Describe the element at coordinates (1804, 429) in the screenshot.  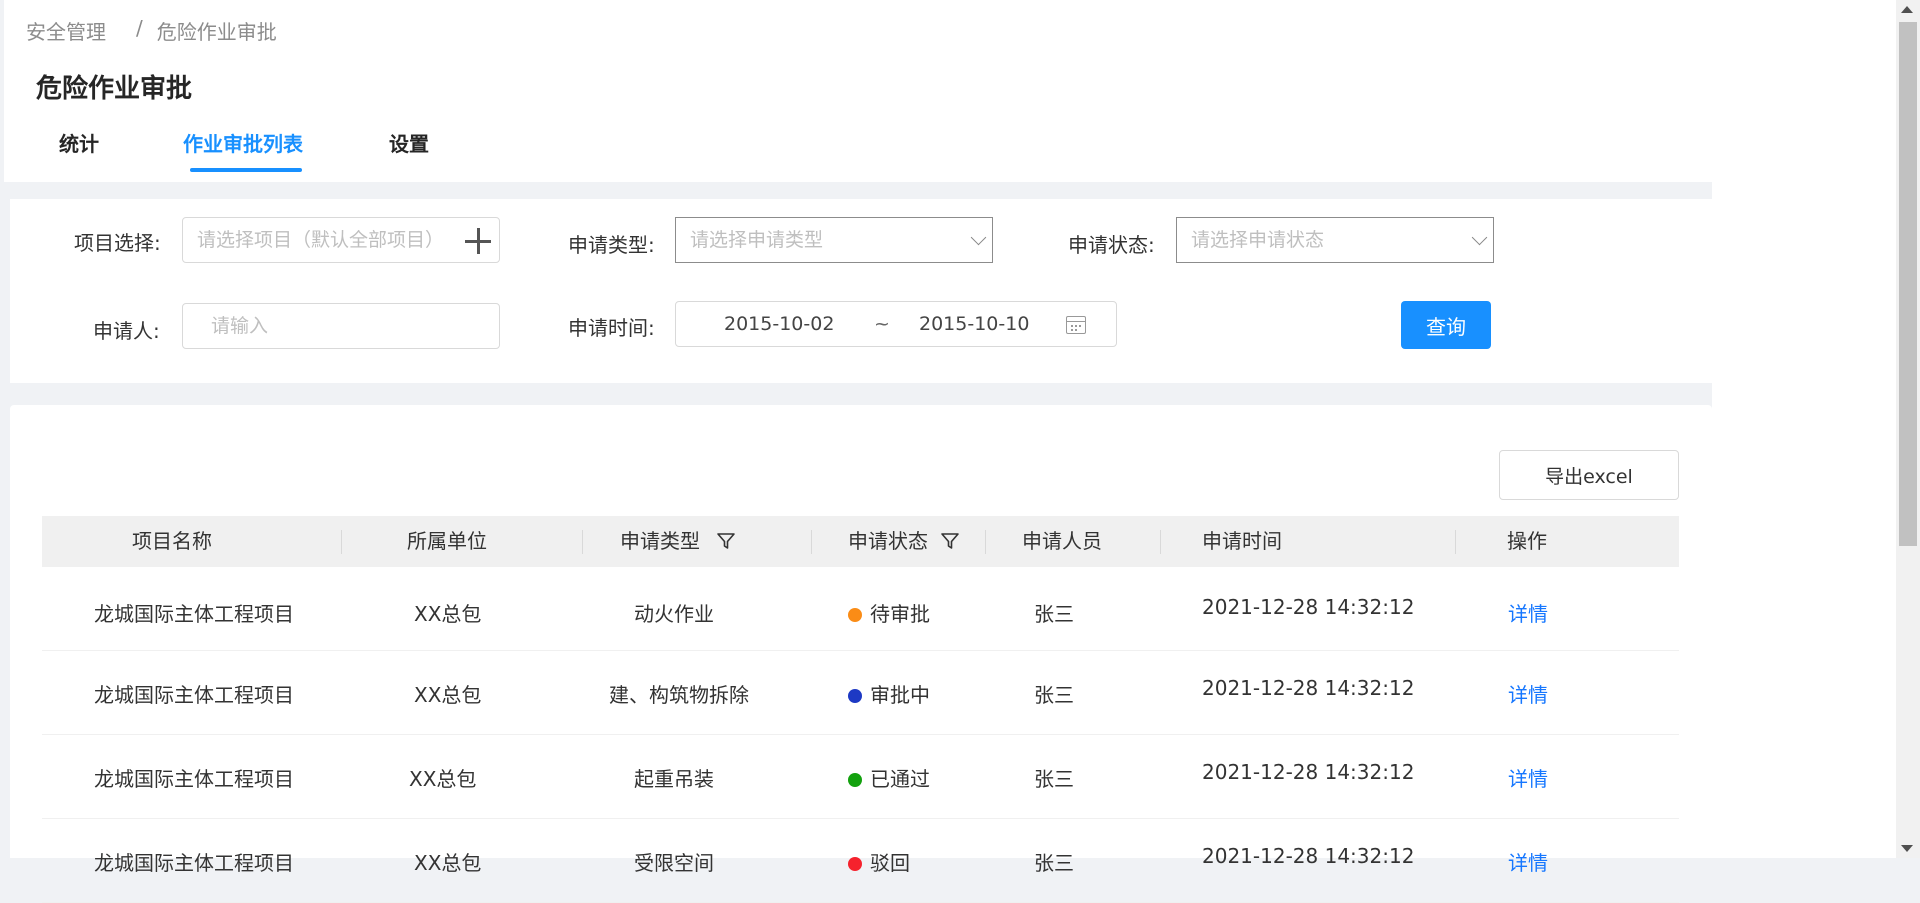
I see `right-blank-area` at that location.